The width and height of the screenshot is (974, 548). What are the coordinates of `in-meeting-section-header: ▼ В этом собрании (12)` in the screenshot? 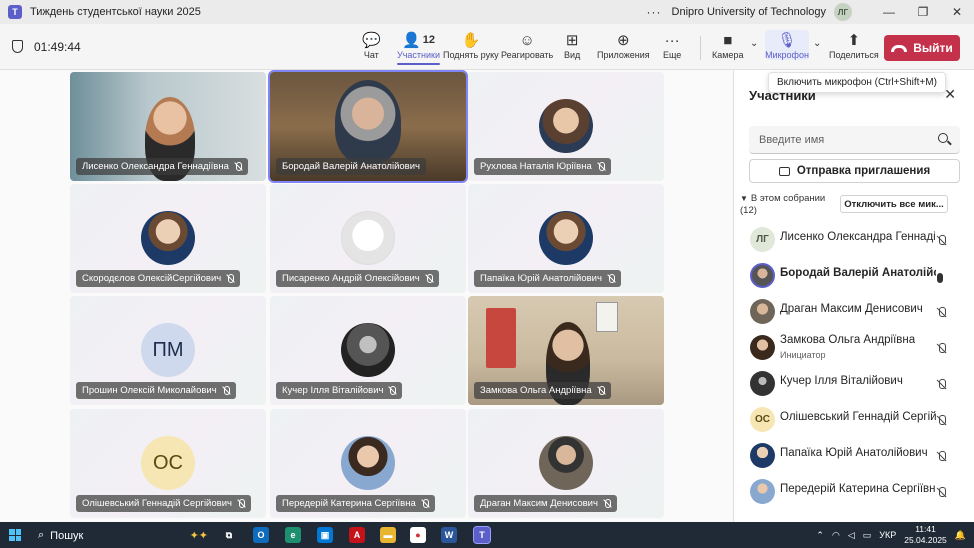 It's located at (782, 205).